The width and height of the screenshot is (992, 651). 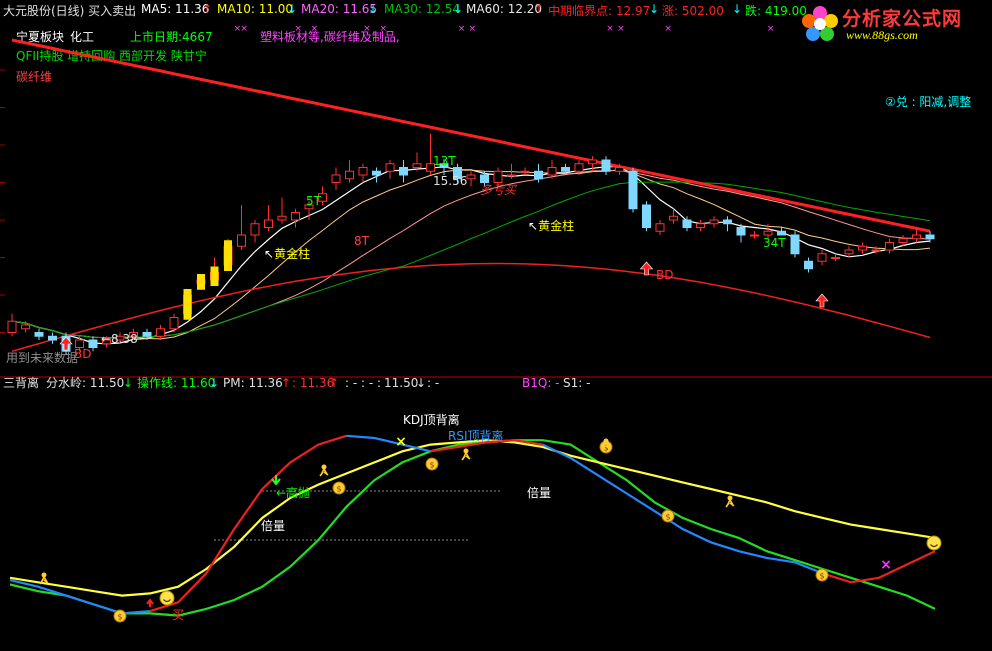 What do you see at coordinates (85, 383) in the screenshot?
I see `fenshui-value: 分水岭: 11.50` at bounding box center [85, 383].